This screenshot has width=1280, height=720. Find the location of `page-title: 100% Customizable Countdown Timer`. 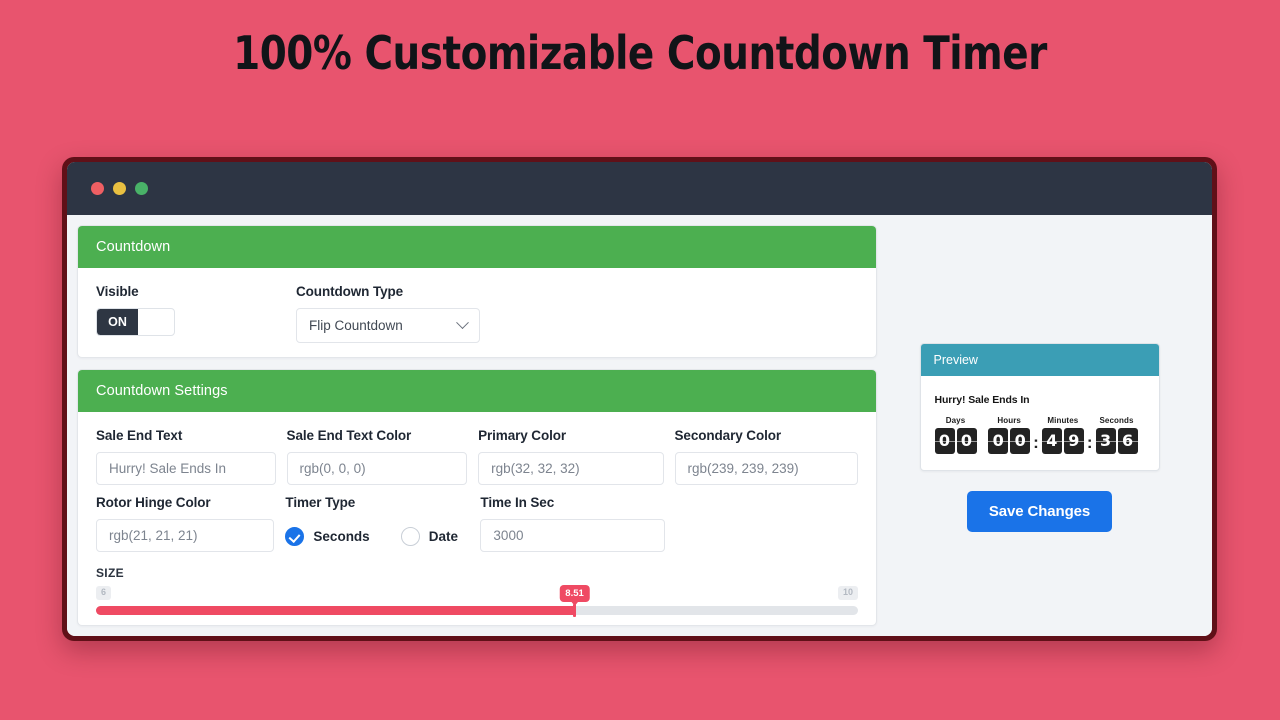

page-title: 100% Customizable Countdown Timer is located at coordinates (640, 53).